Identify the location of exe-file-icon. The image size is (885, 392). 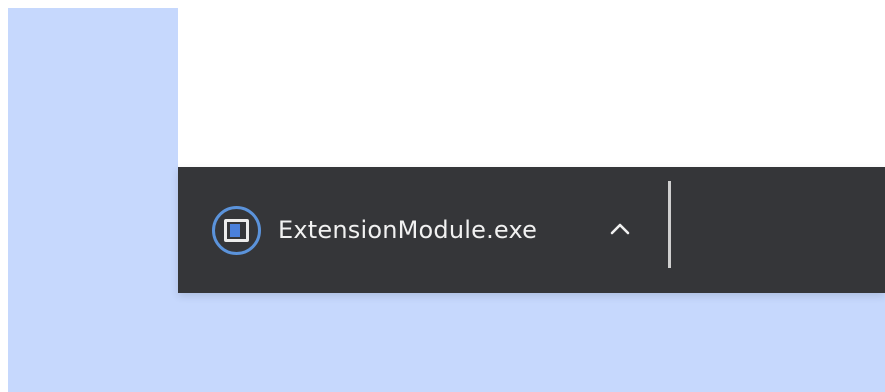
(236, 230).